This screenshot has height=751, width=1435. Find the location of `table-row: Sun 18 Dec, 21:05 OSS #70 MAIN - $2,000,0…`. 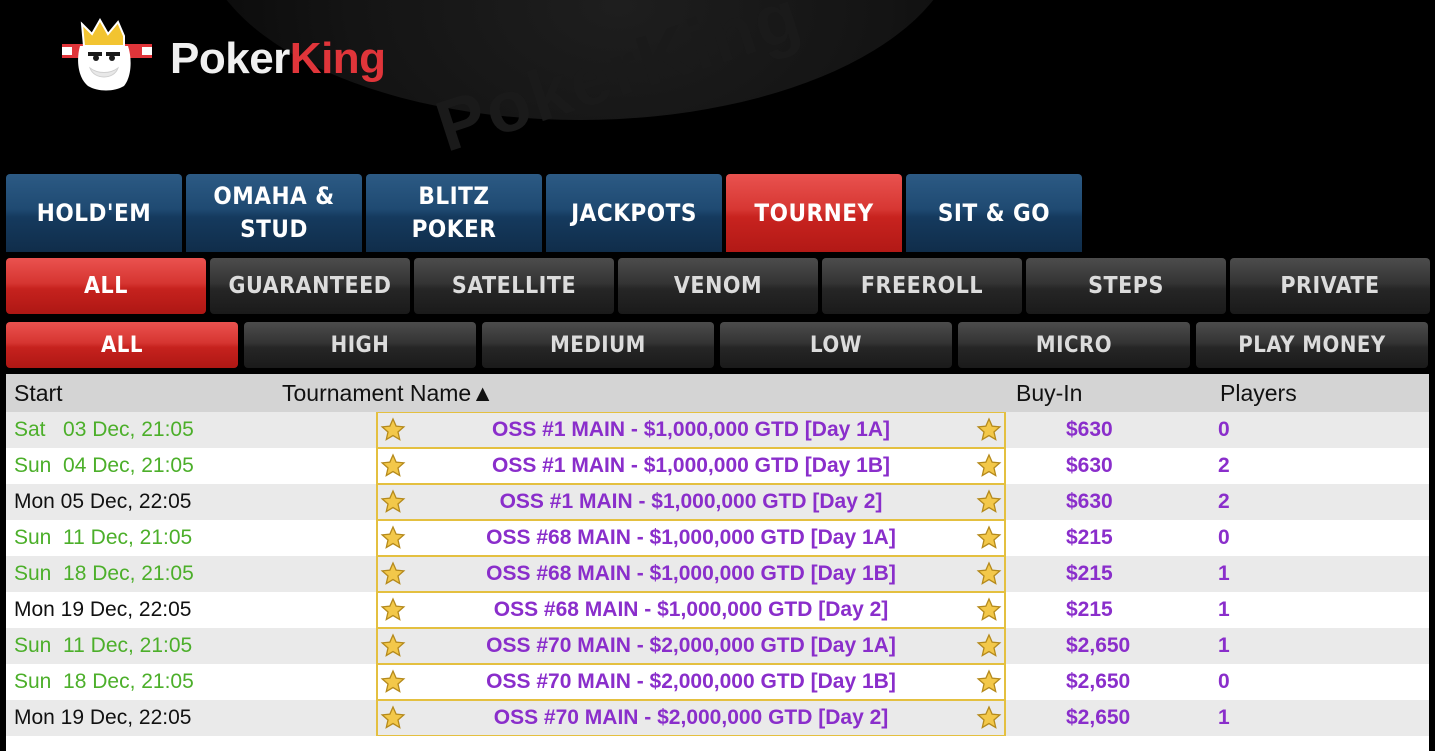

table-row: Sun 18 Dec, 21:05 OSS #70 MAIN - $2,000,0… is located at coordinates (717, 682).